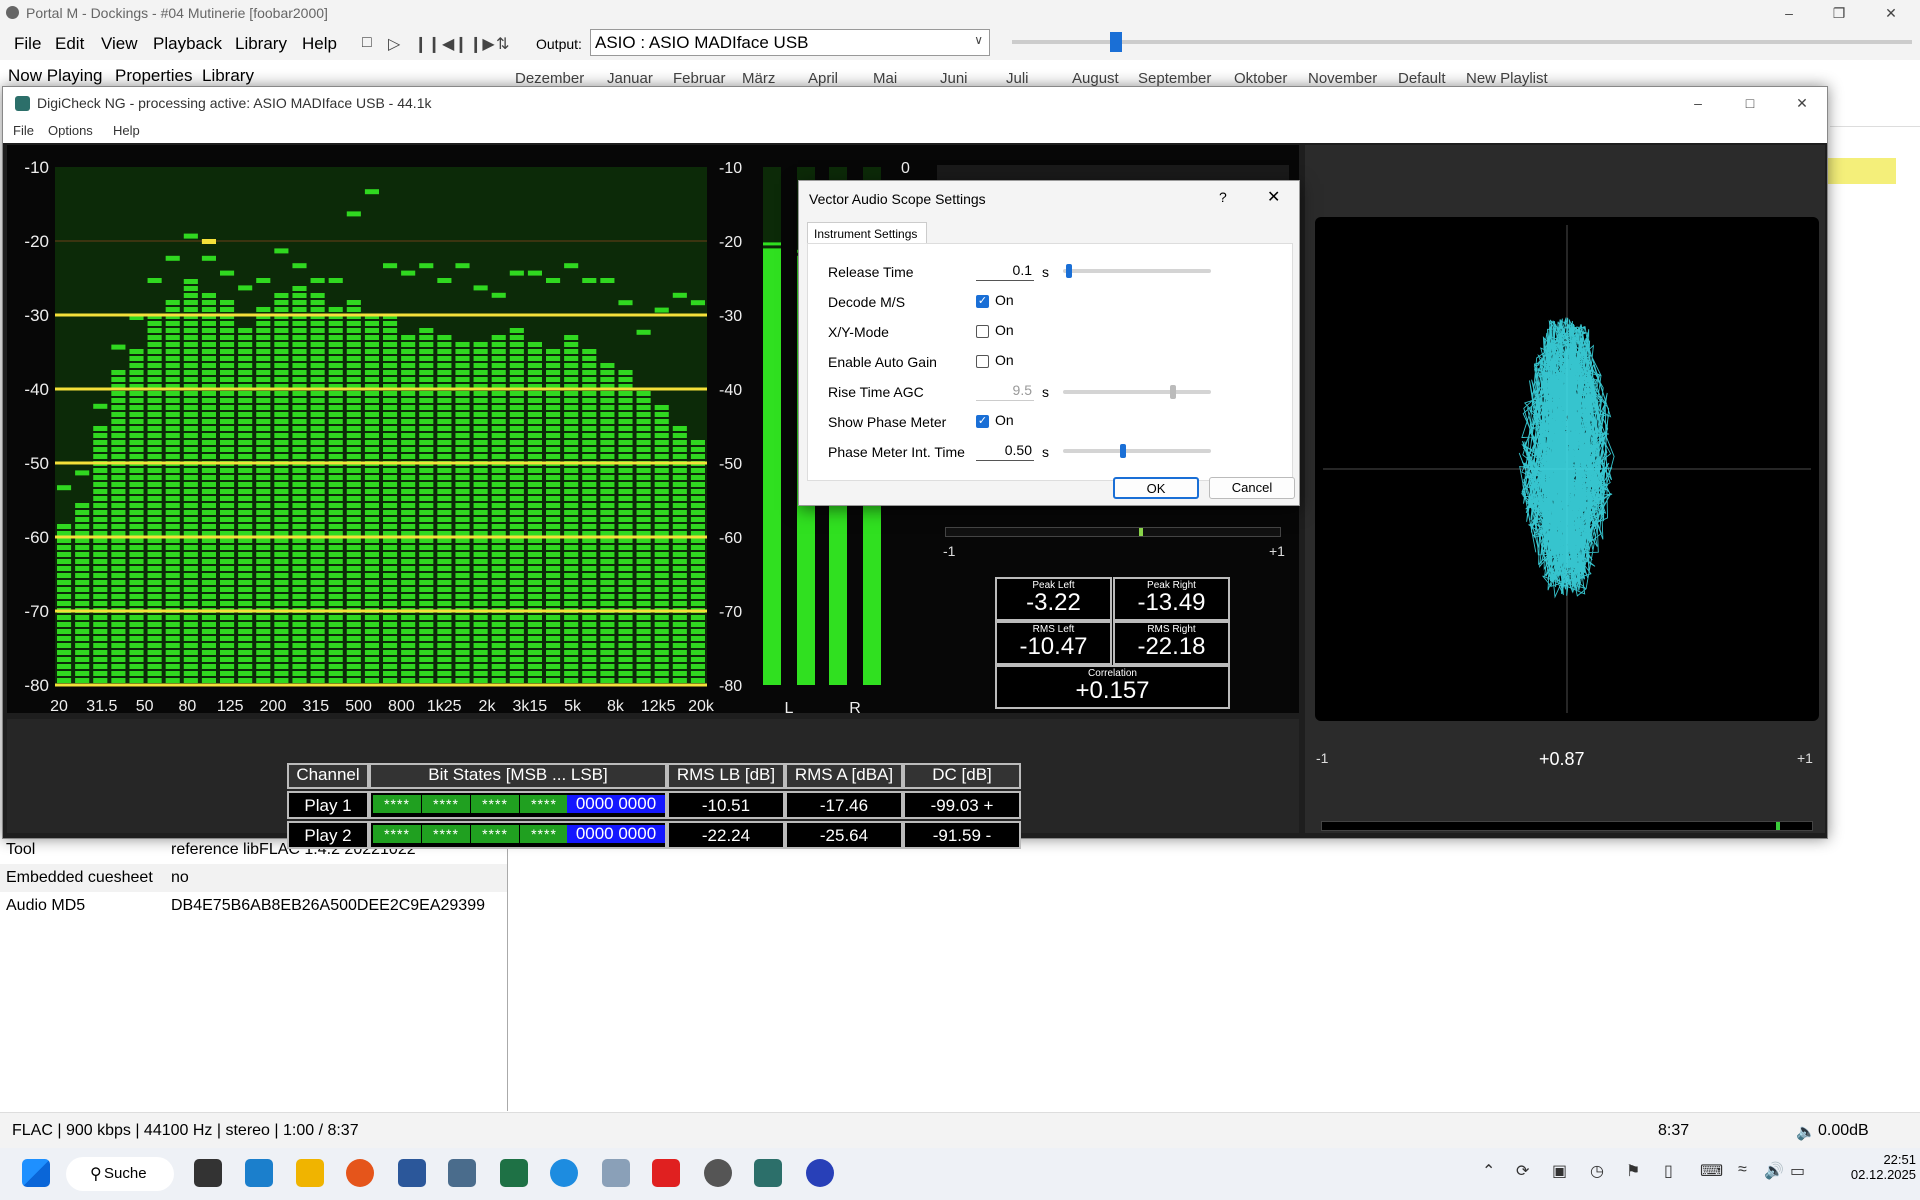  What do you see at coordinates (1668, 1171) in the screenshot?
I see `usb-icon: ▯` at bounding box center [1668, 1171].